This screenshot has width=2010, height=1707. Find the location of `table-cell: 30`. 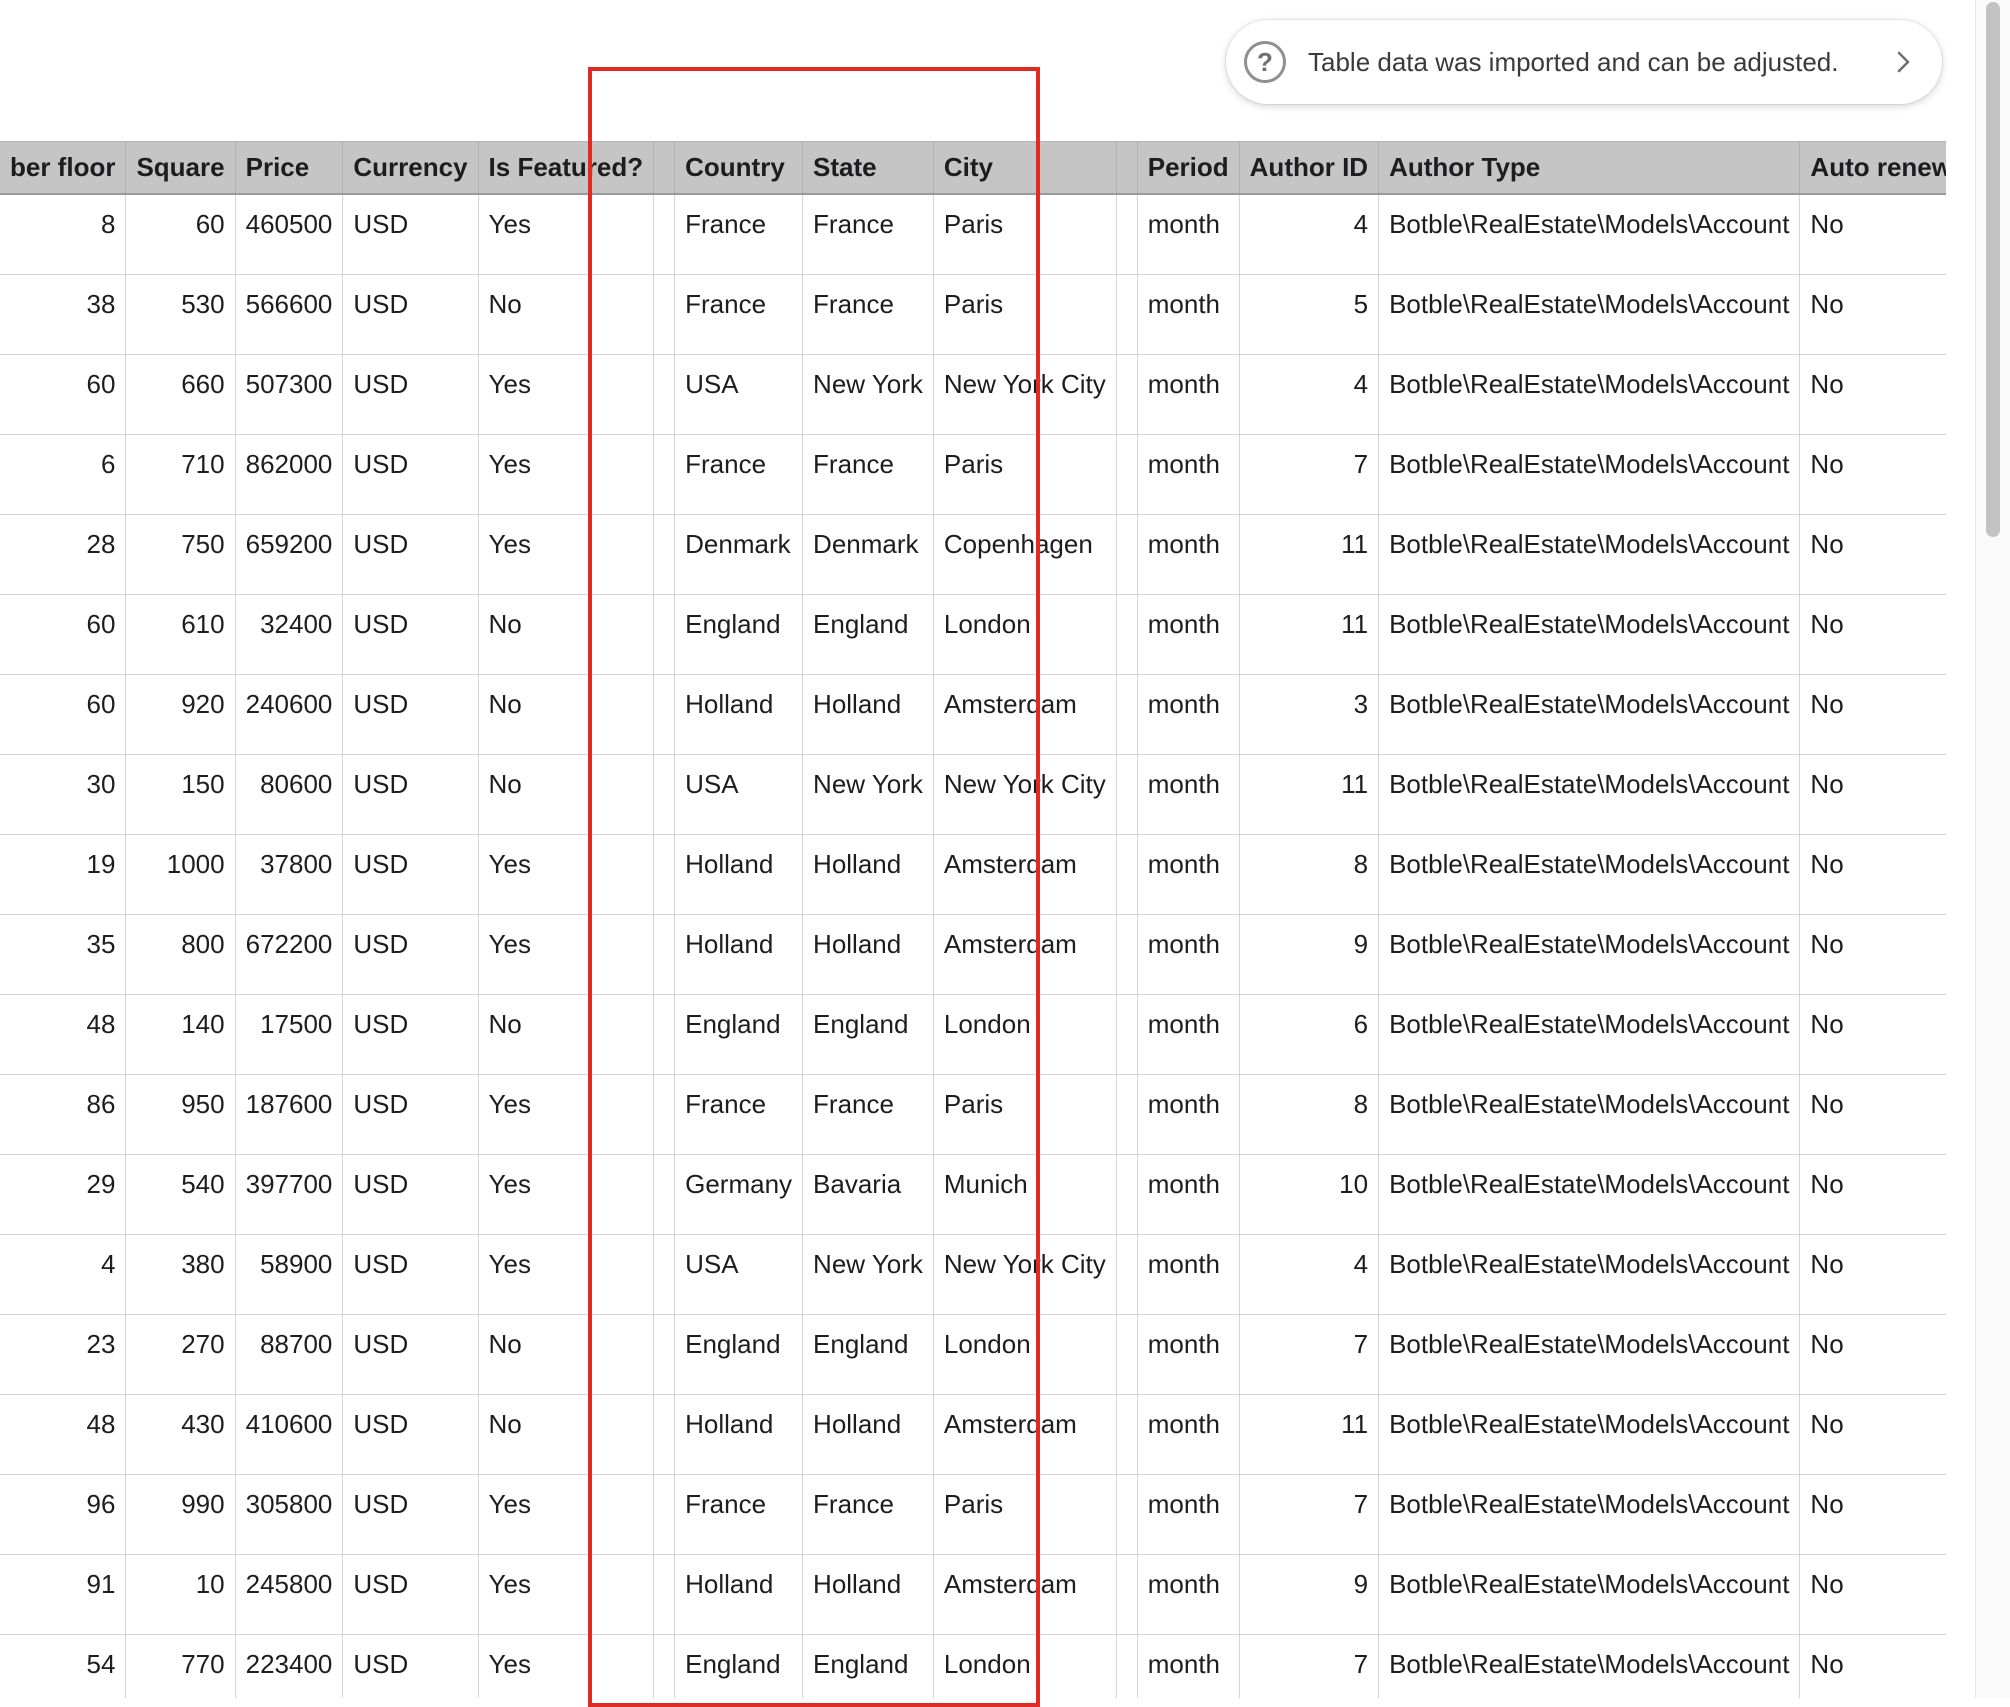

table-cell: 30 is located at coordinates (63, 794).